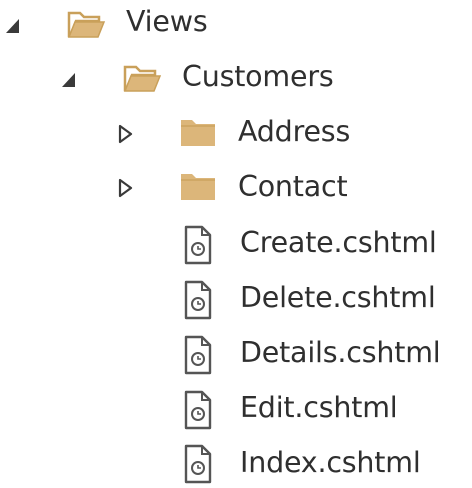 The height and width of the screenshot is (488, 472). Describe the element at coordinates (338, 297) in the screenshot. I see `tree-node-label: Delete.cshtml` at that location.